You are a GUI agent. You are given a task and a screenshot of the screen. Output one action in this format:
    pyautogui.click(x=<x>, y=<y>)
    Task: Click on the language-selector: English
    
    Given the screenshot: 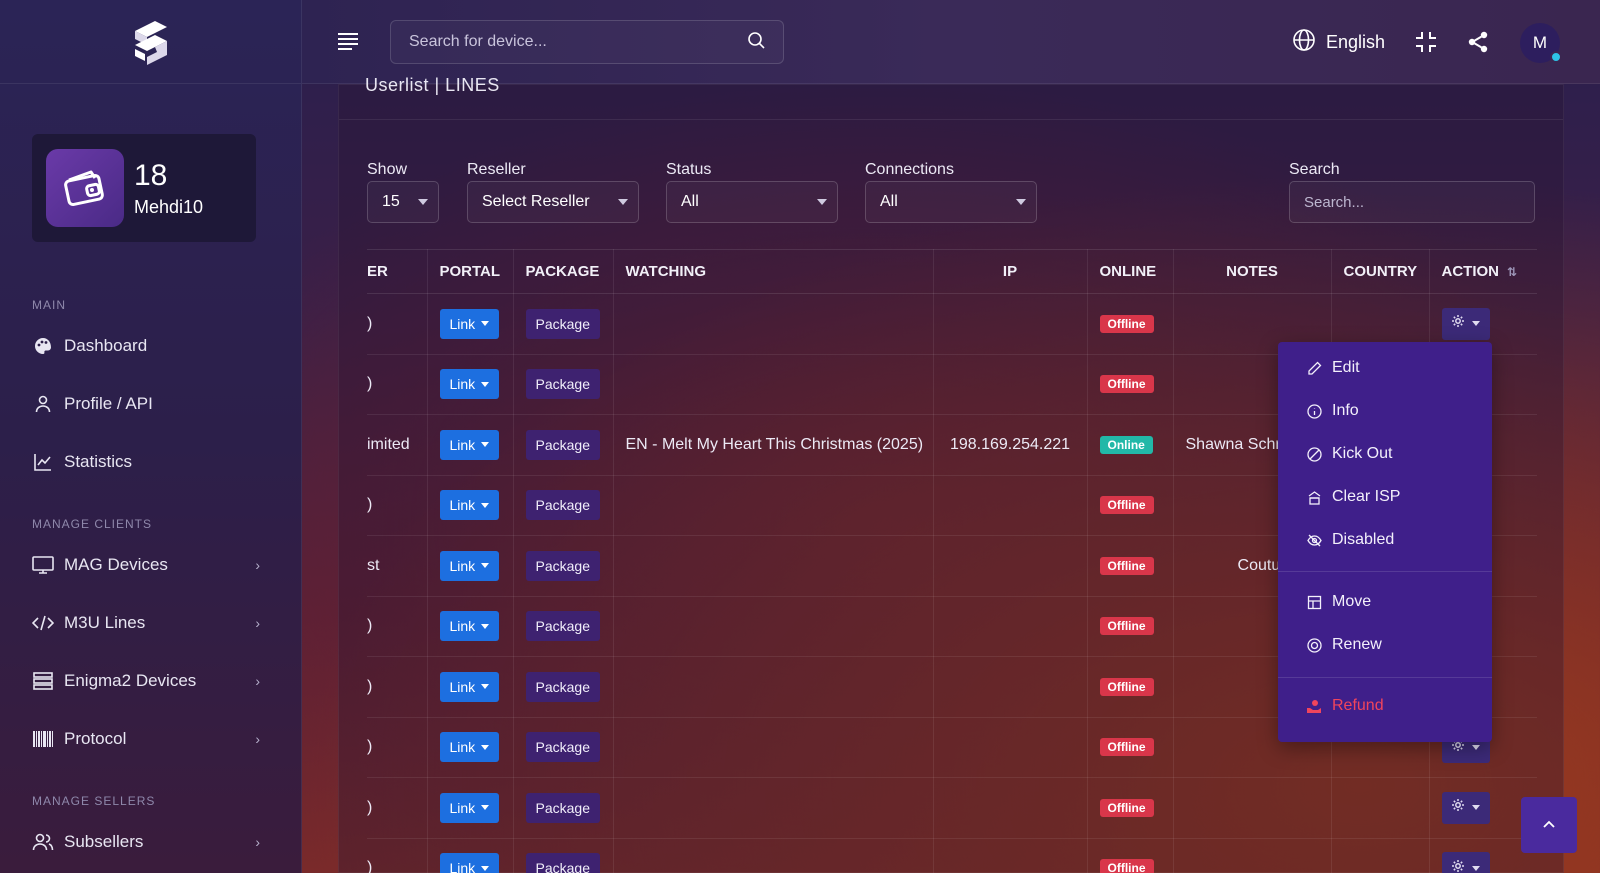 What is the action you would take?
    pyautogui.click(x=1338, y=42)
    